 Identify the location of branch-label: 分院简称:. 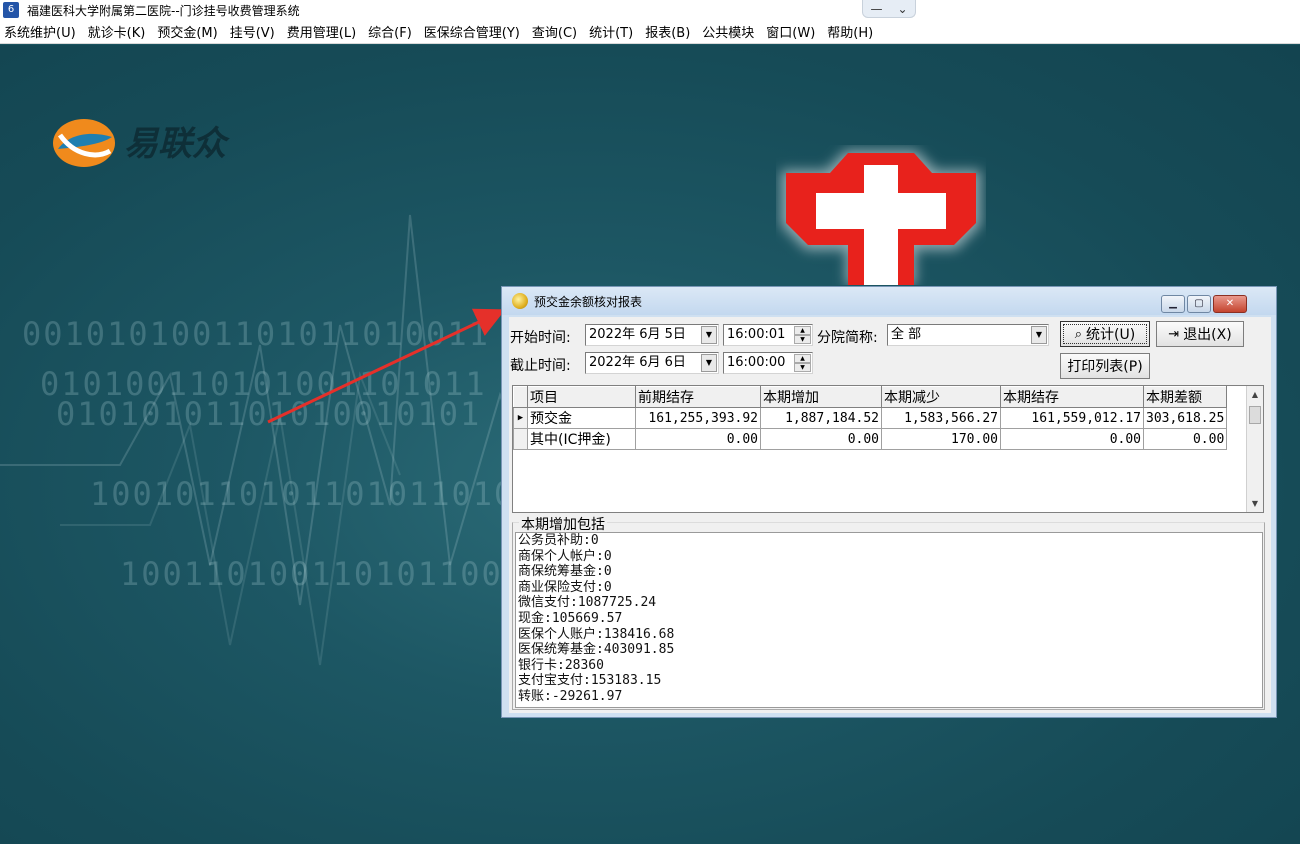
(847, 338).